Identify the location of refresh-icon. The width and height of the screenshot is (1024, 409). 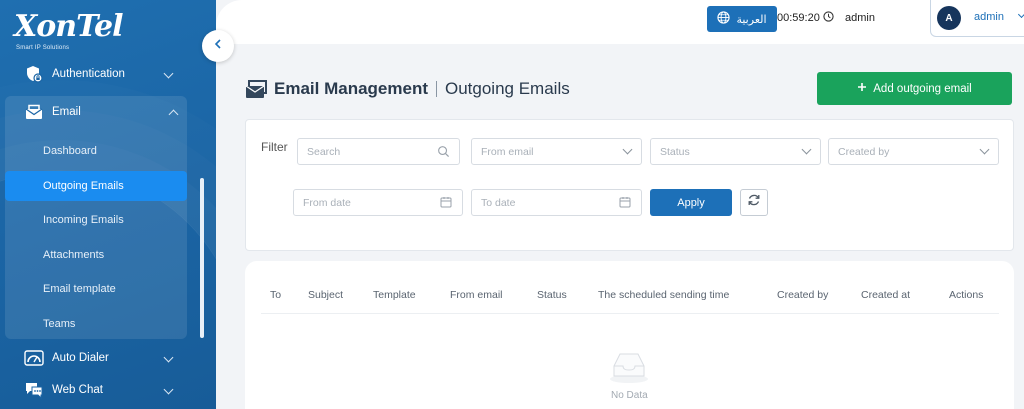
(754, 202).